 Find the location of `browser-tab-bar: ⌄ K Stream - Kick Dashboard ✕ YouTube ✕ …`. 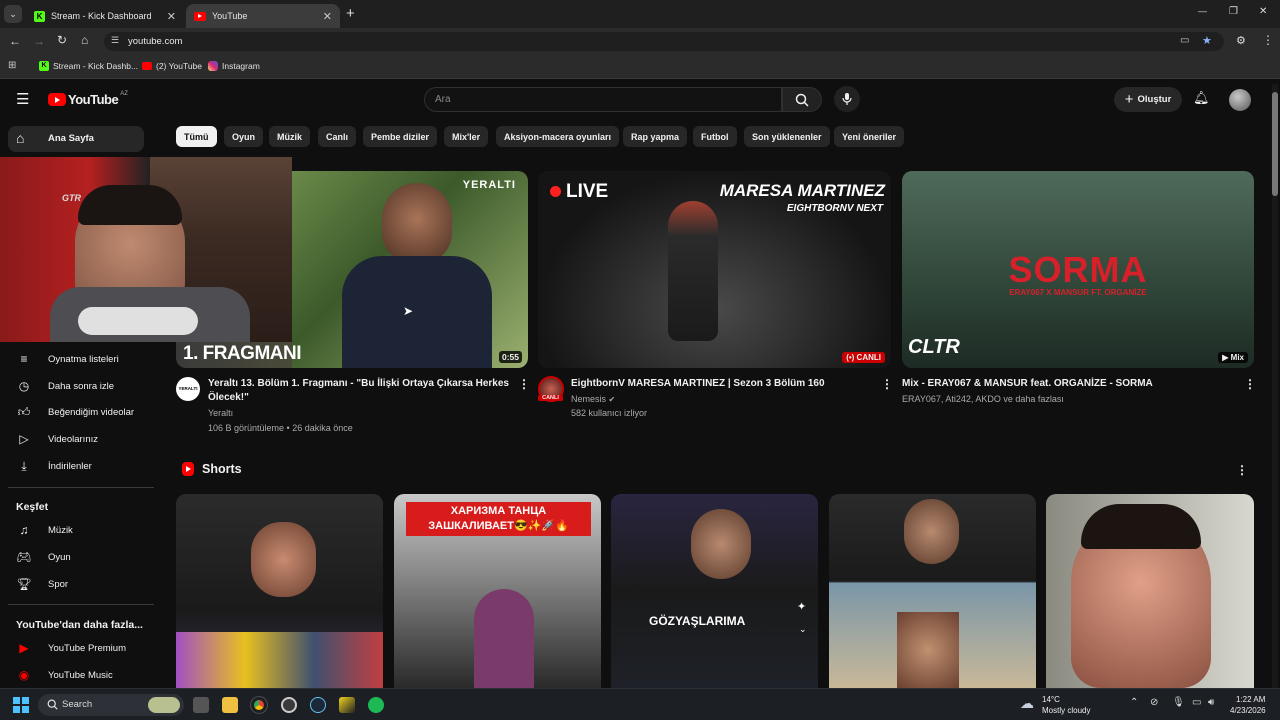

browser-tab-bar: ⌄ K Stream - Kick Dashboard ✕ YouTube ✕ … is located at coordinates (640, 14).